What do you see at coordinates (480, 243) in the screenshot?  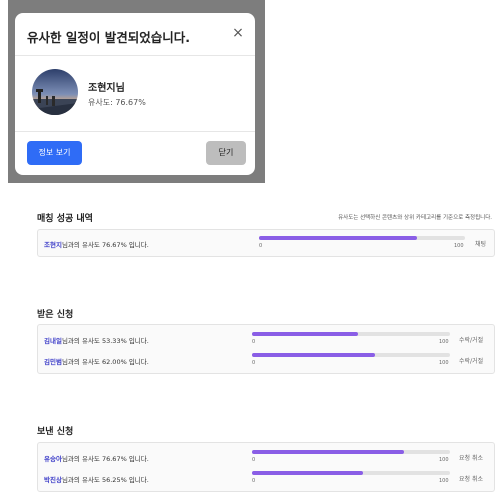 I see `chat-button: 채팅` at bounding box center [480, 243].